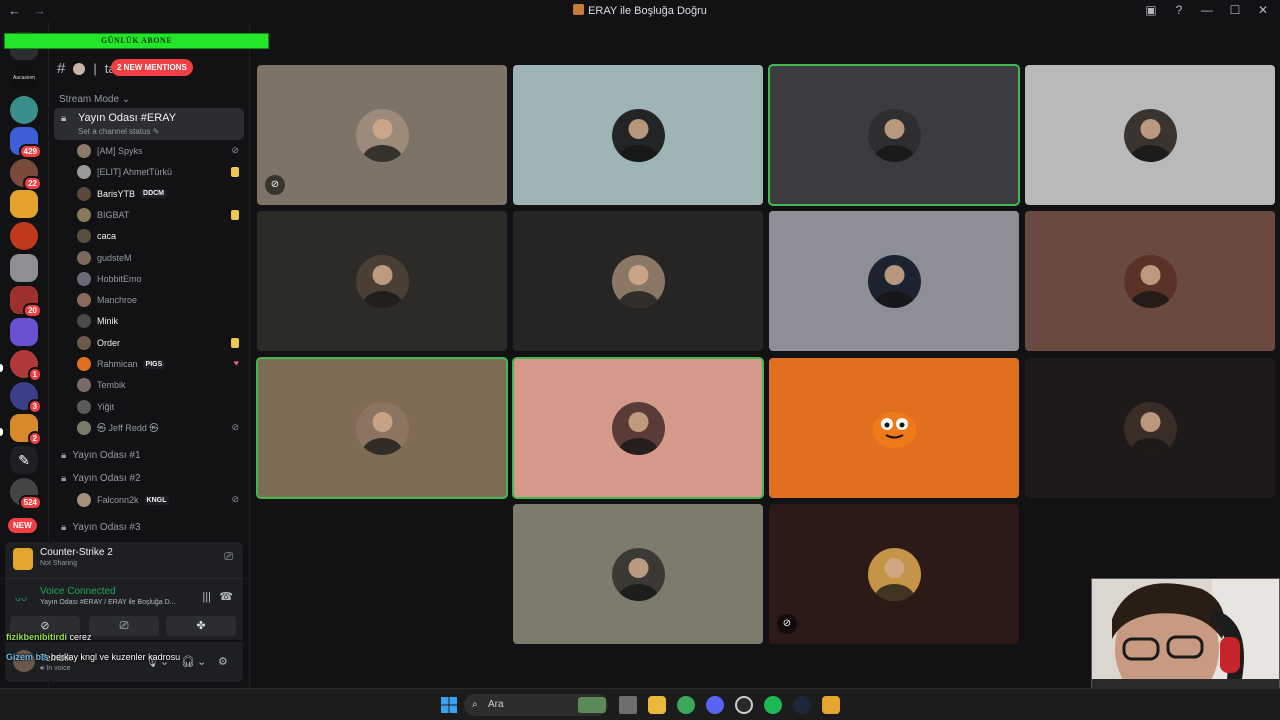 The image size is (1280, 720). What do you see at coordinates (592, 705) in the screenshot?
I see `search-highlight-icon` at bounding box center [592, 705].